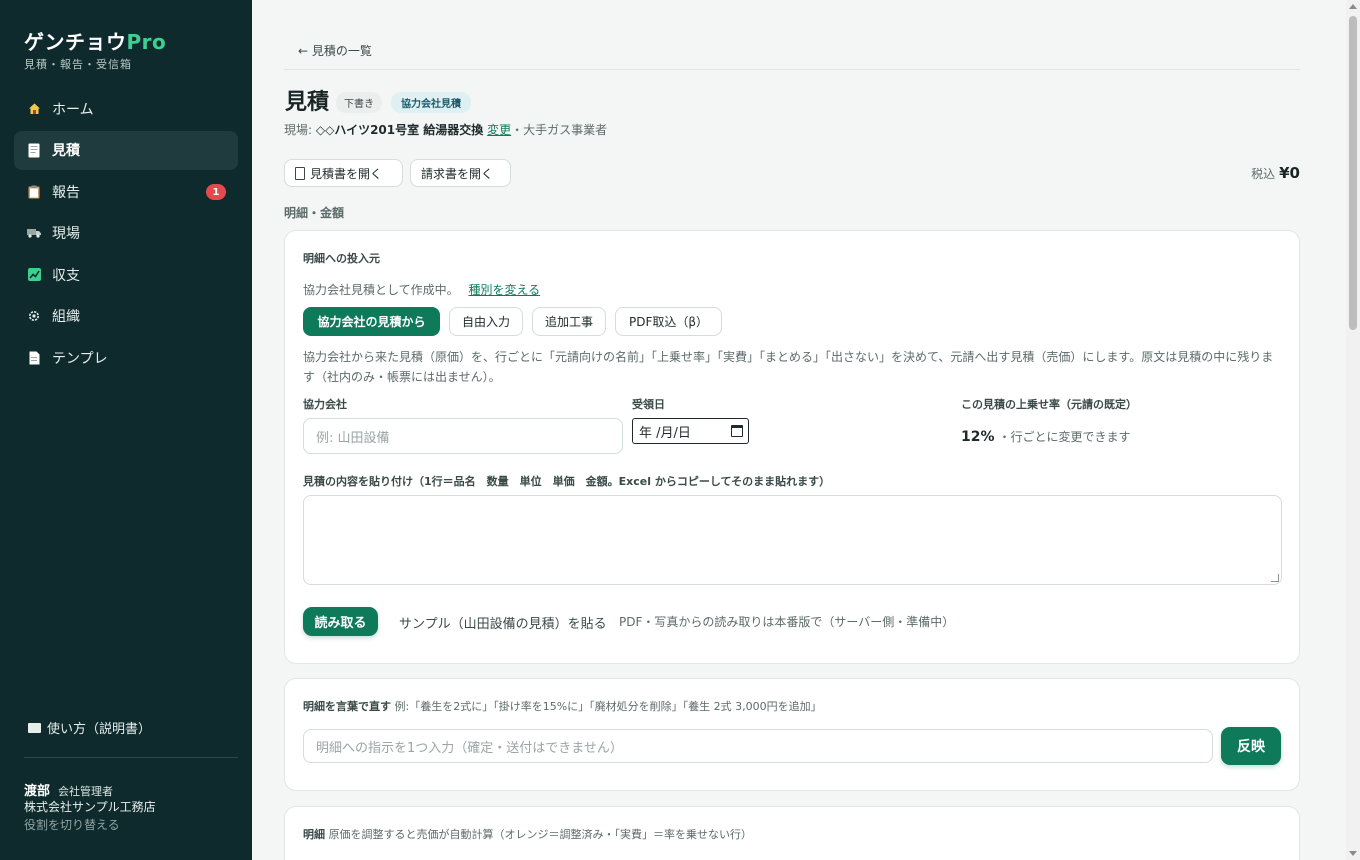 The width and height of the screenshot is (1360, 860). I want to click on site-prefix: 現場:, so click(300, 130).